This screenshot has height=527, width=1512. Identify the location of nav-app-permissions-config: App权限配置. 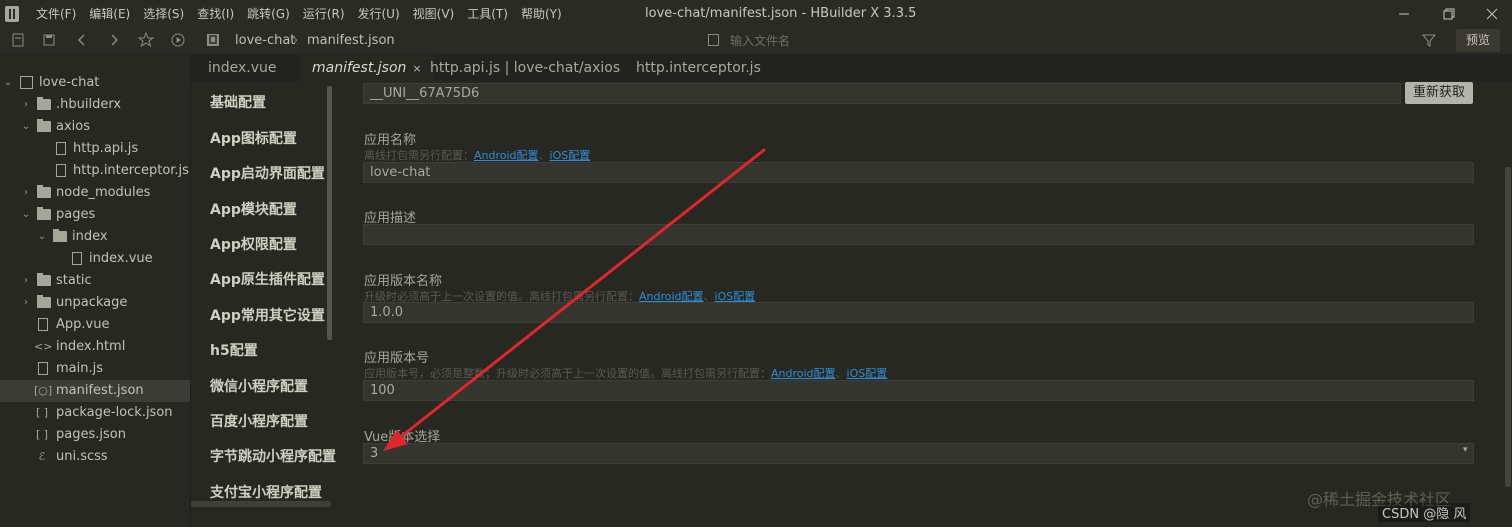
(253, 244).